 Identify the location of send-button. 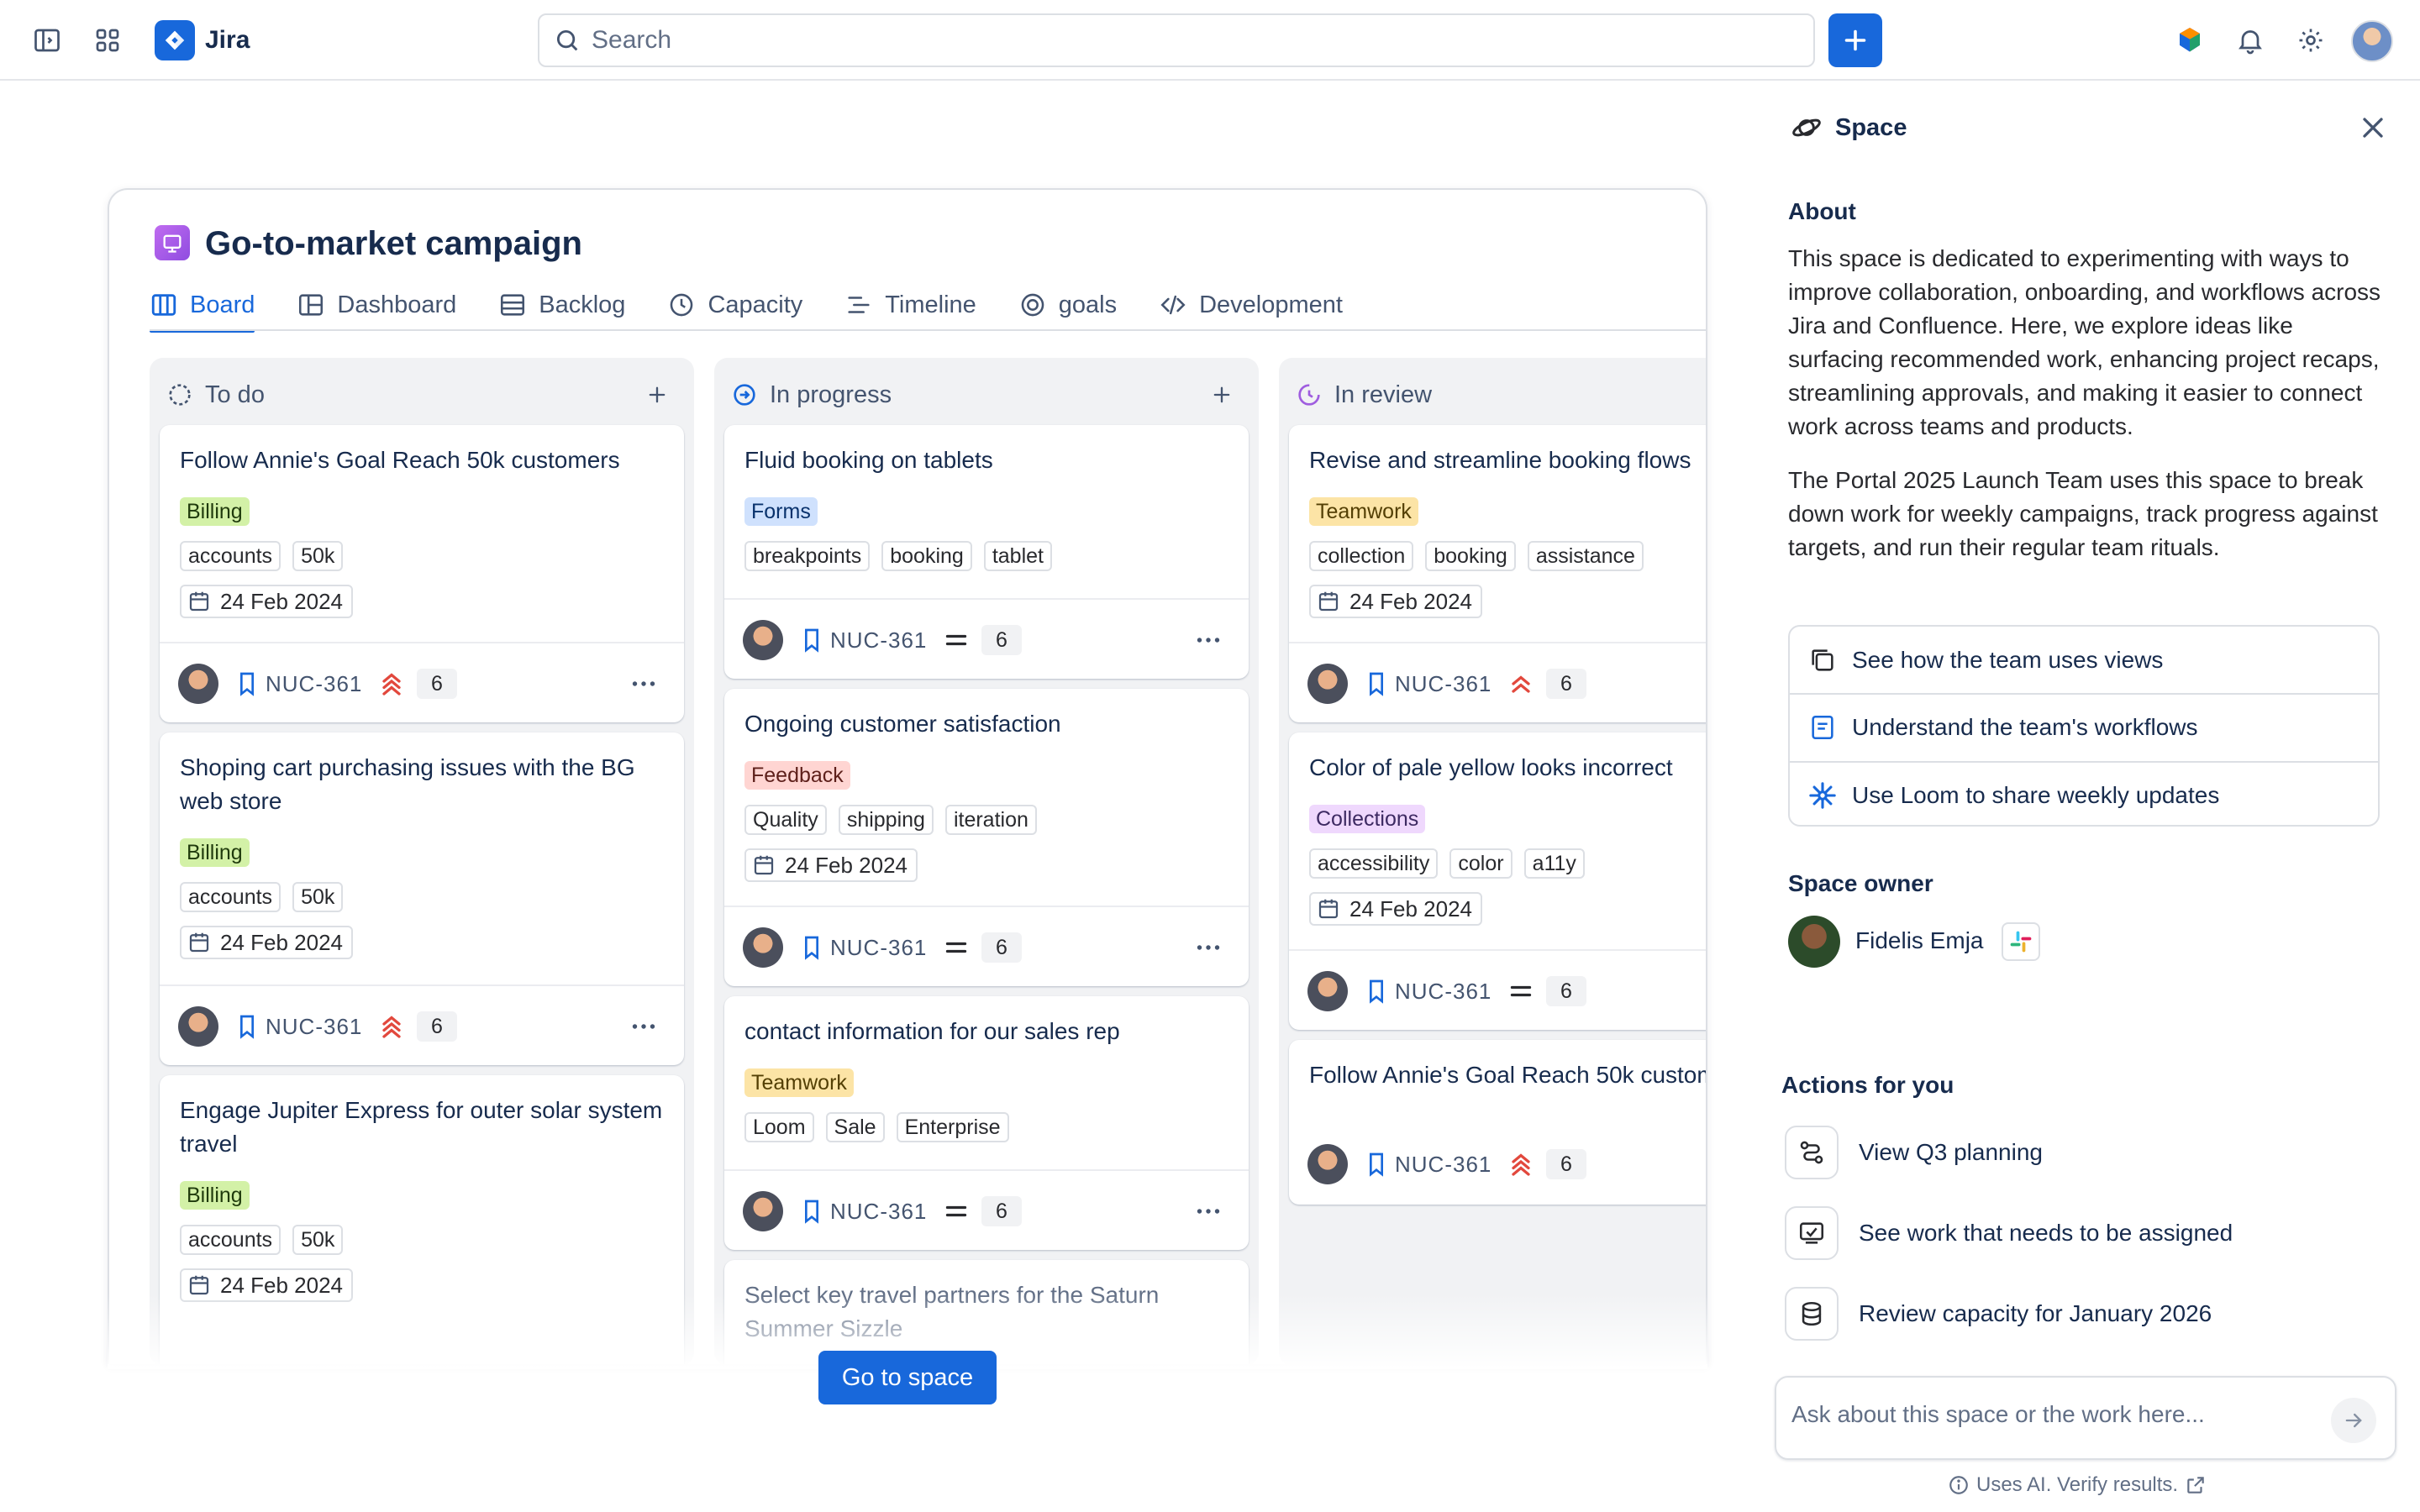
(2353, 1420).